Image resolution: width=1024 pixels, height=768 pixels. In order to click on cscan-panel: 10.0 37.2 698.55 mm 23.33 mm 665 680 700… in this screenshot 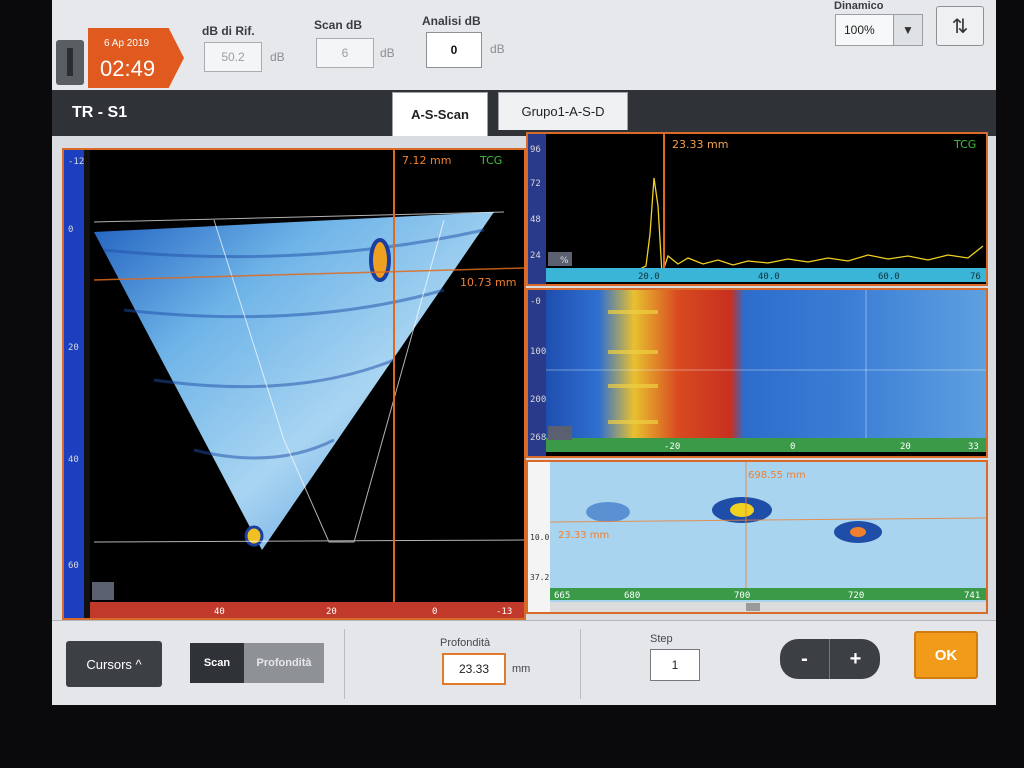, I will do `click(757, 537)`.